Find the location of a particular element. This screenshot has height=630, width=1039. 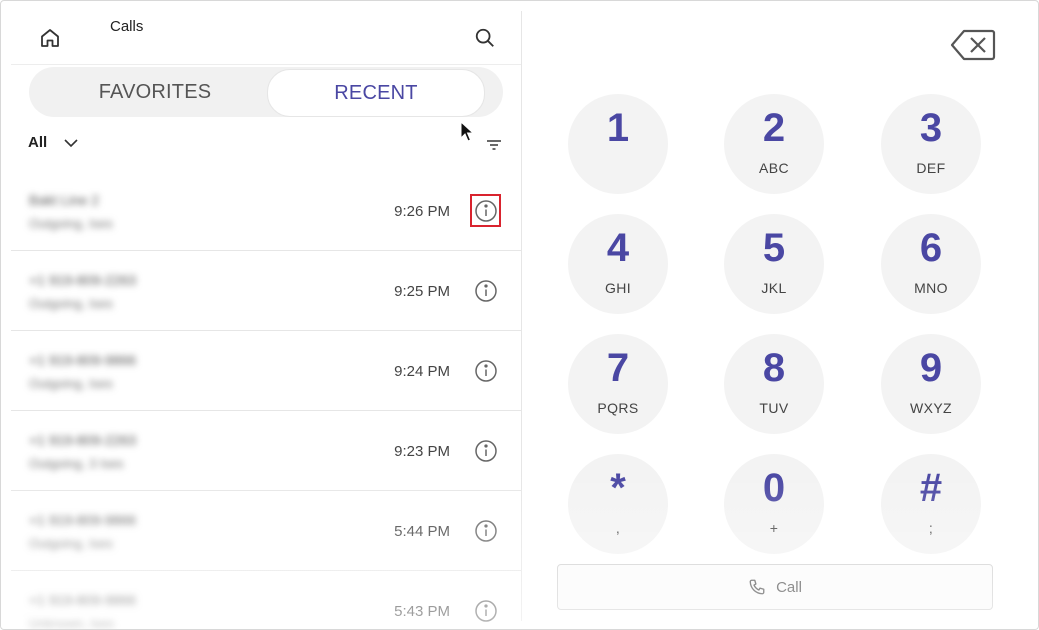

home-button is located at coordinates (50, 38).